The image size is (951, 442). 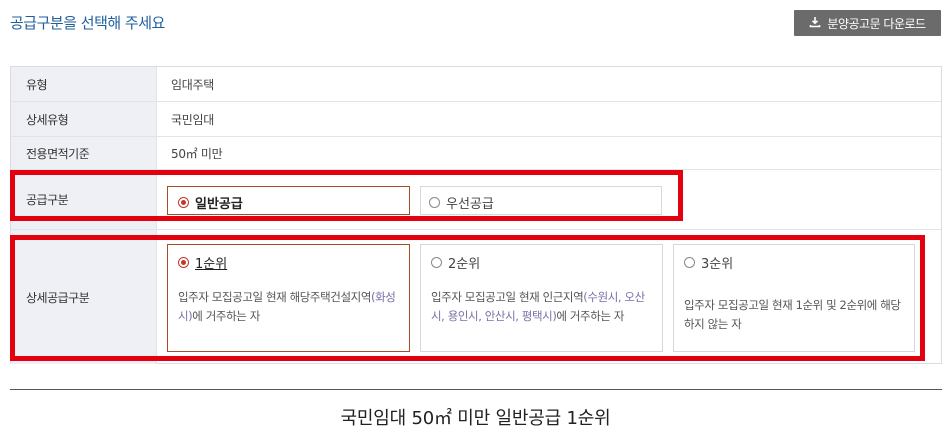 I want to click on detail-option-rank3: 3순위 입주자 모집공고일 현재 1순위 및 2순위에 해당하지 않는 자, so click(x=794, y=298).